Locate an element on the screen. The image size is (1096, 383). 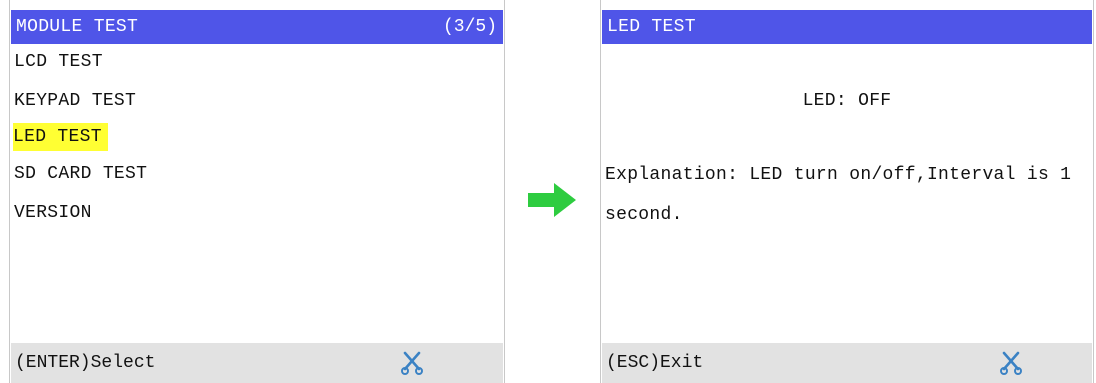
title-bar: MODULE TEST (3/5) is located at coordinates (257, 27).